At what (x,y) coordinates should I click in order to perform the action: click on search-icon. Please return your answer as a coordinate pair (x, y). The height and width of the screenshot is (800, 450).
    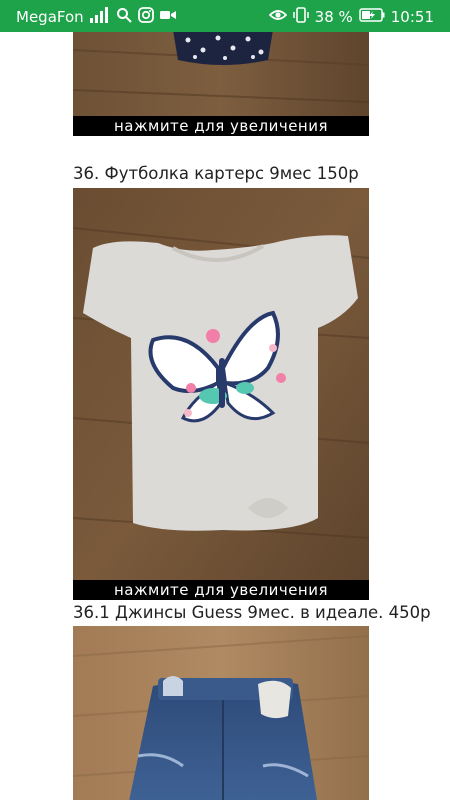
    Looking at the image, I should click on (124, 17).